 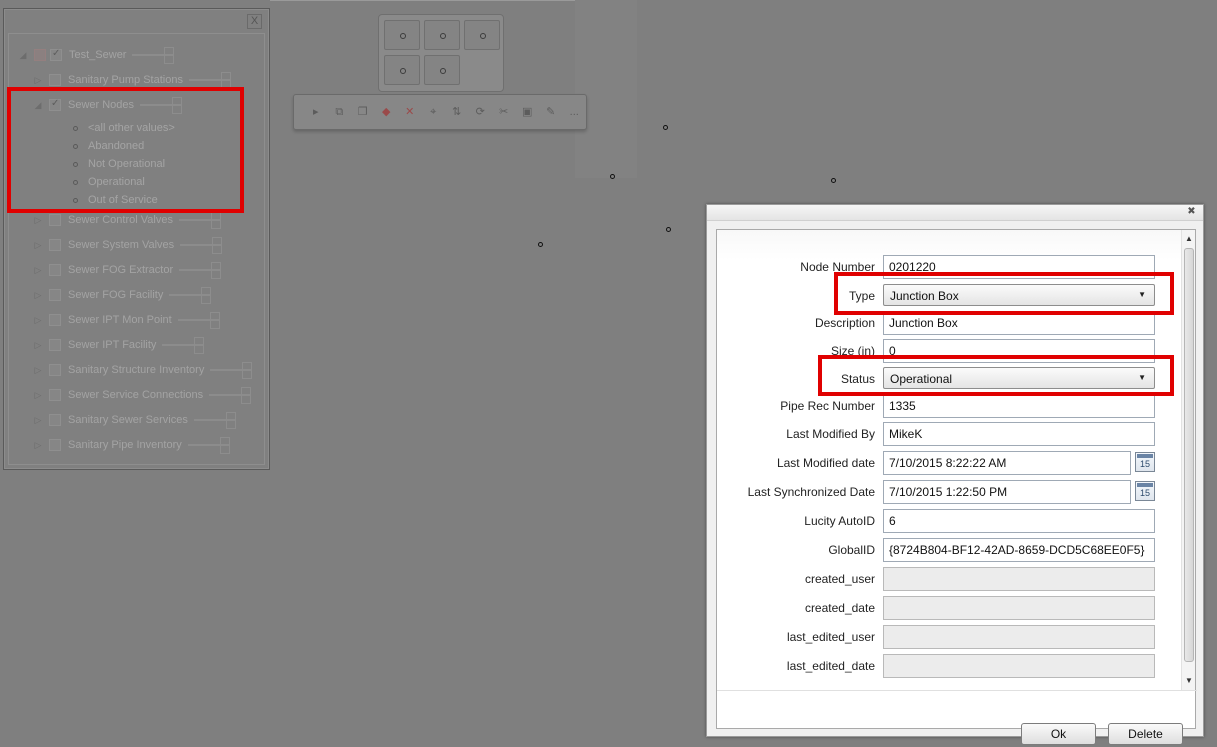 I want to click on last-edited-date-input, so click(x=1019, y=666).